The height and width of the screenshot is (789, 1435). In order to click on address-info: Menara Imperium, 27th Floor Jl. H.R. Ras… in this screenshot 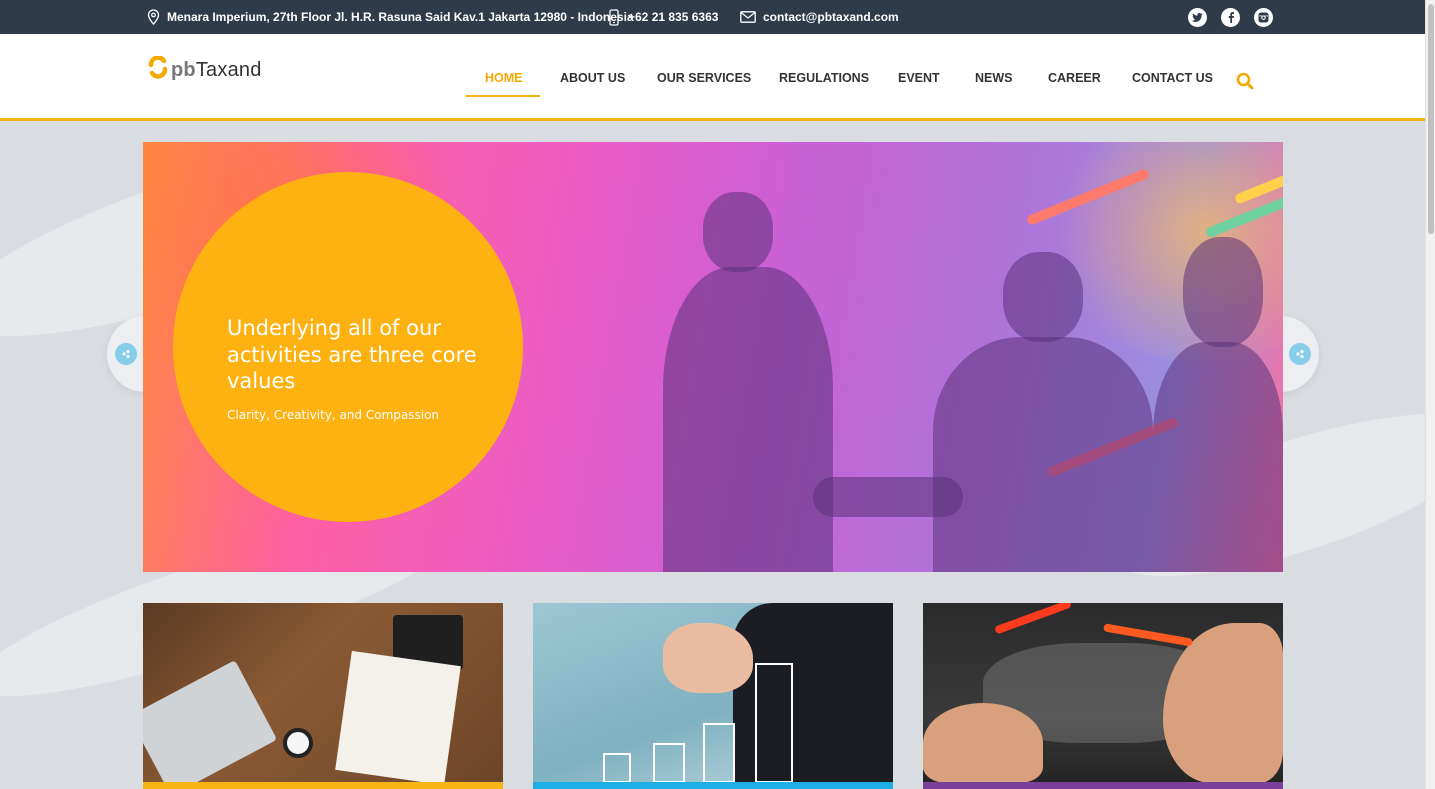, I will do `click(390, 17)`.